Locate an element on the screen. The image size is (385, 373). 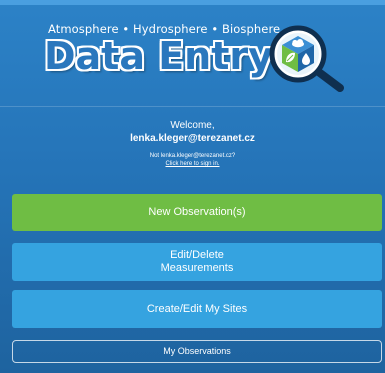
my-observations-button: My Observations is located at coordinates (197, 351).